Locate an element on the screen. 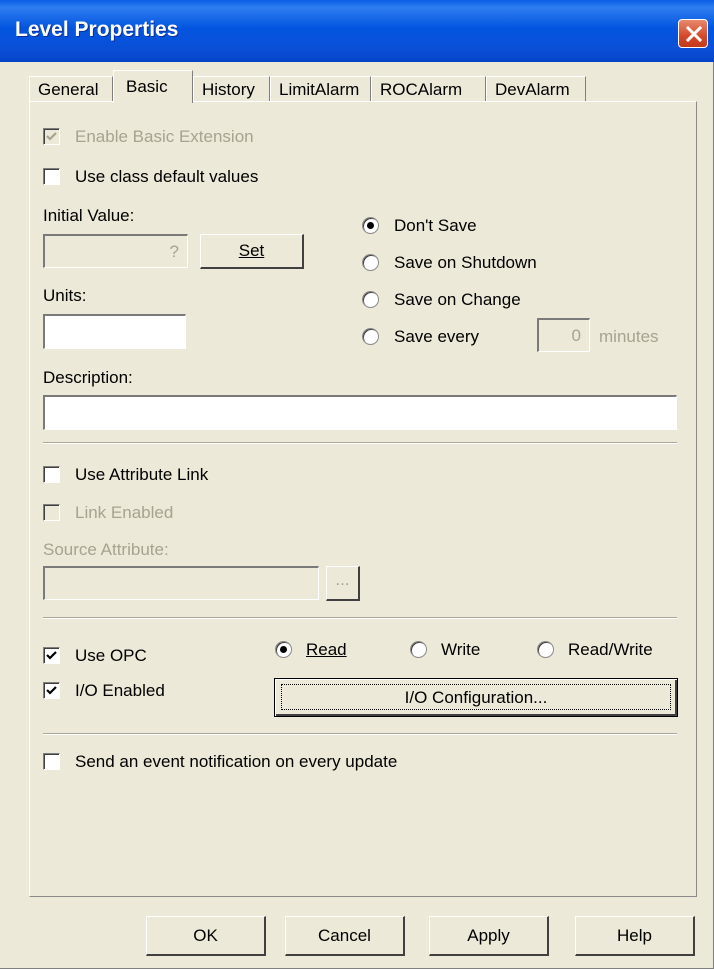 Image resolution: width=714 pixels, height=969 pixels. ok-button-label: OK is located at coordinates (205, 935).